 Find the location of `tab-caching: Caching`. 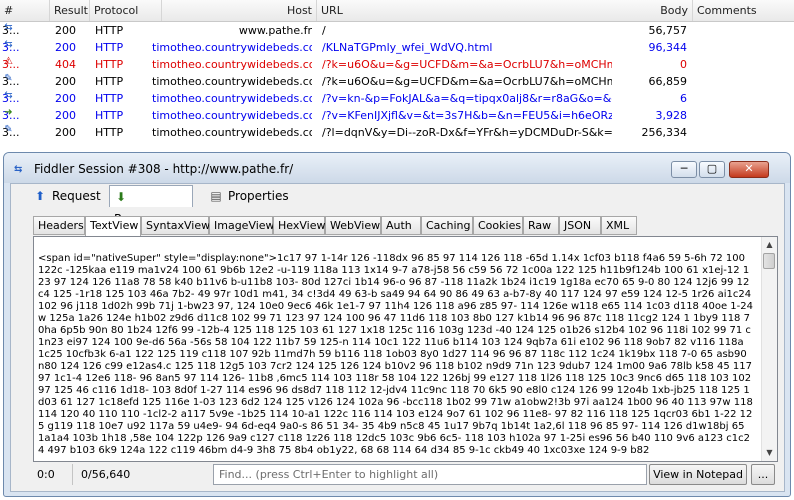

tab-caching: Caching is located at coordinates (447, 225).